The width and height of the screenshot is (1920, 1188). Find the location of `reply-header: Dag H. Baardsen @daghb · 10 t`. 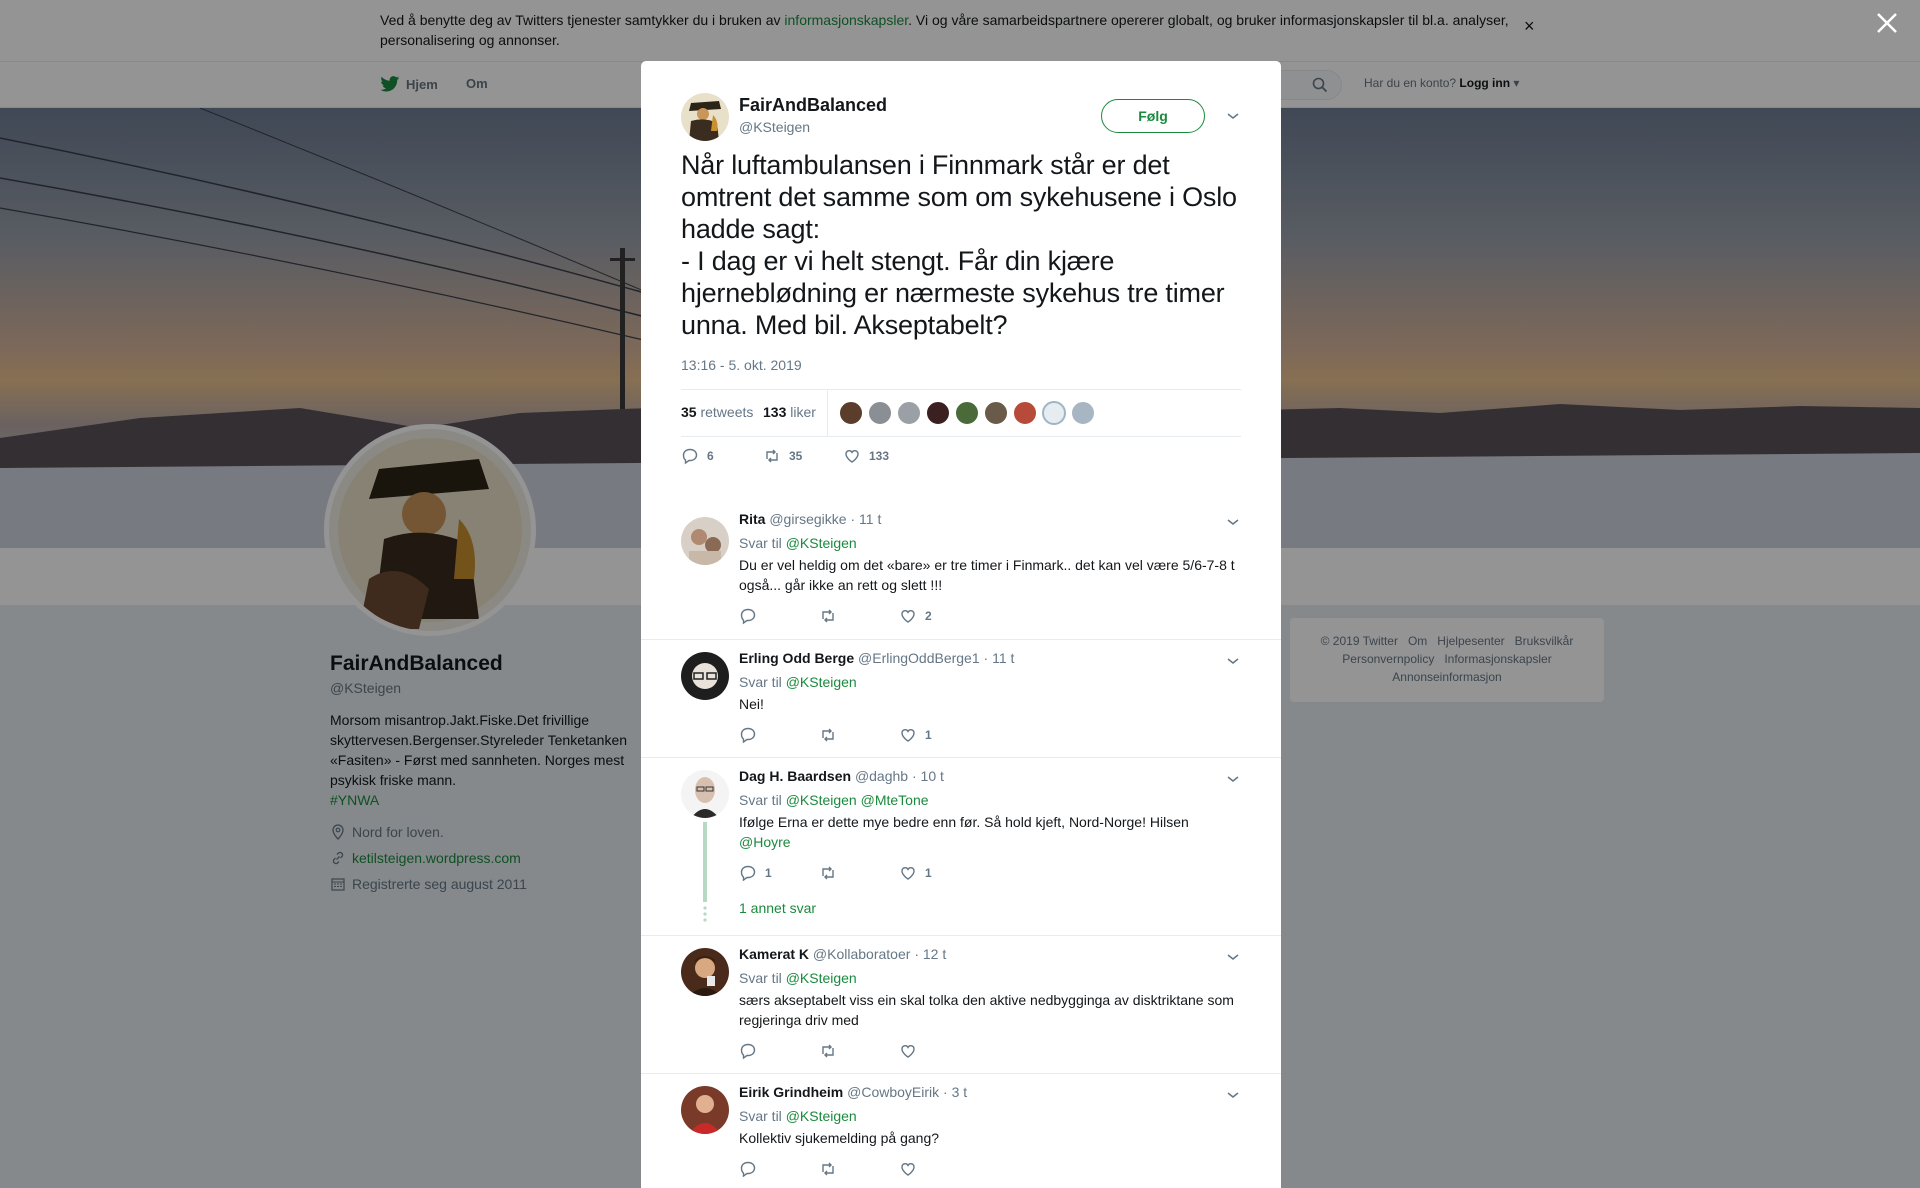

reply-header: Dag H. Baardsen @daghb · 10 t is located at coordinates (841, 776).